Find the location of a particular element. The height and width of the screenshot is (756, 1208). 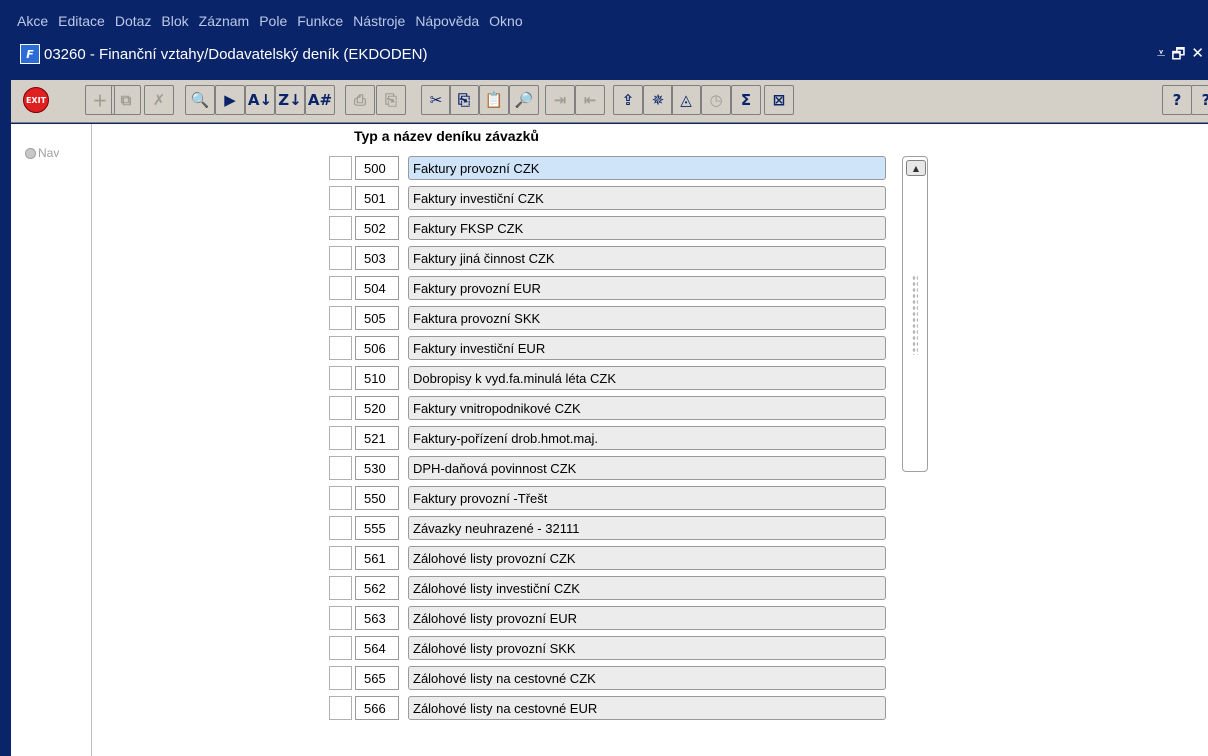

scroll-up-icon: ▲ is located at coordinates (916, 168).